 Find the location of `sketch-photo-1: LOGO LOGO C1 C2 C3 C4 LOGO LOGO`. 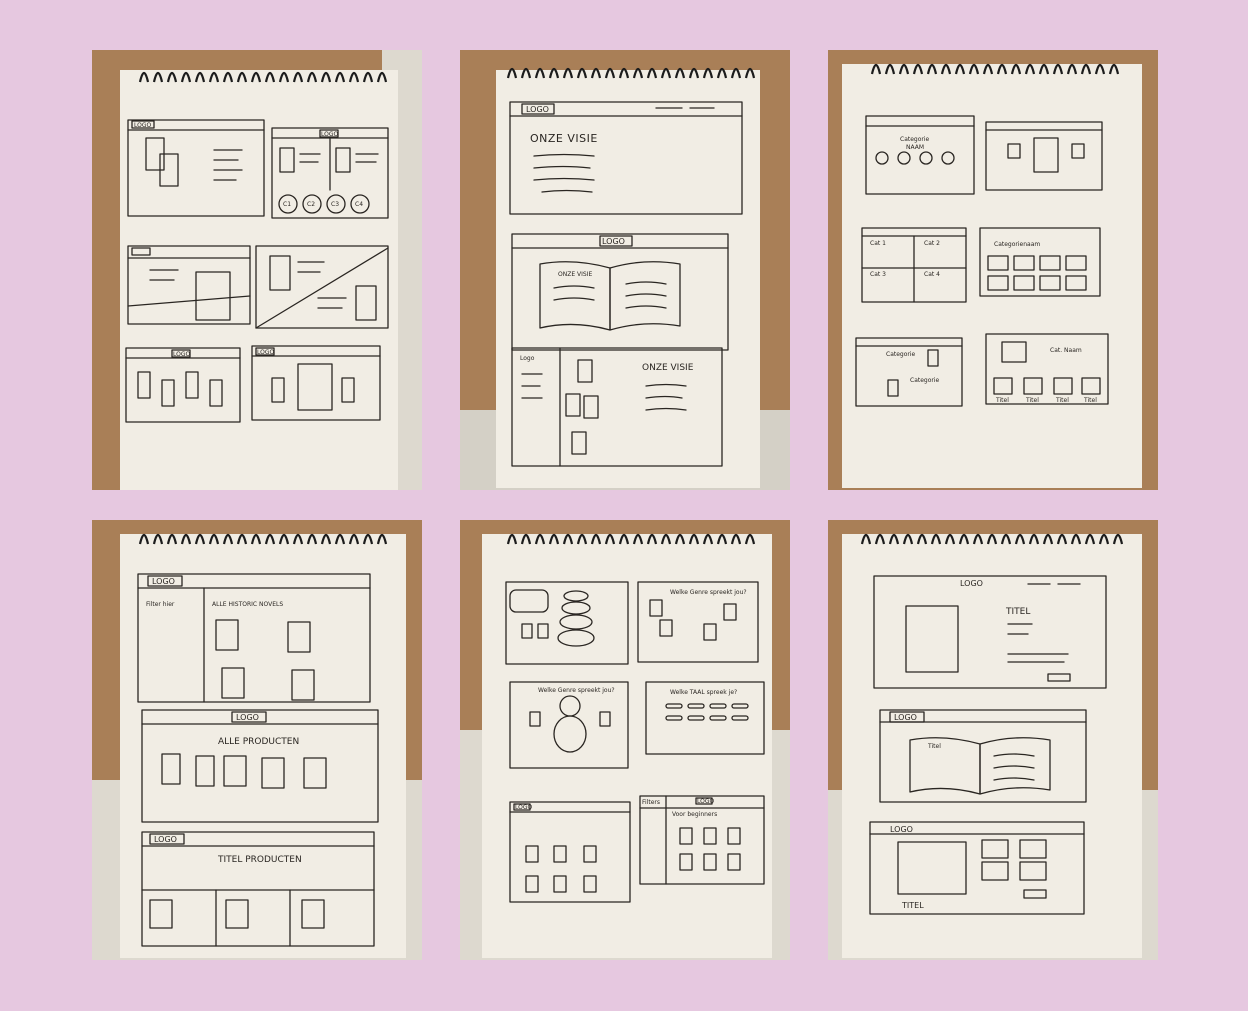

sketch-photo-1: LOGO LOGO C1 C2 C3 C4 LOGO LOGO is located at coordinates (257, 270).